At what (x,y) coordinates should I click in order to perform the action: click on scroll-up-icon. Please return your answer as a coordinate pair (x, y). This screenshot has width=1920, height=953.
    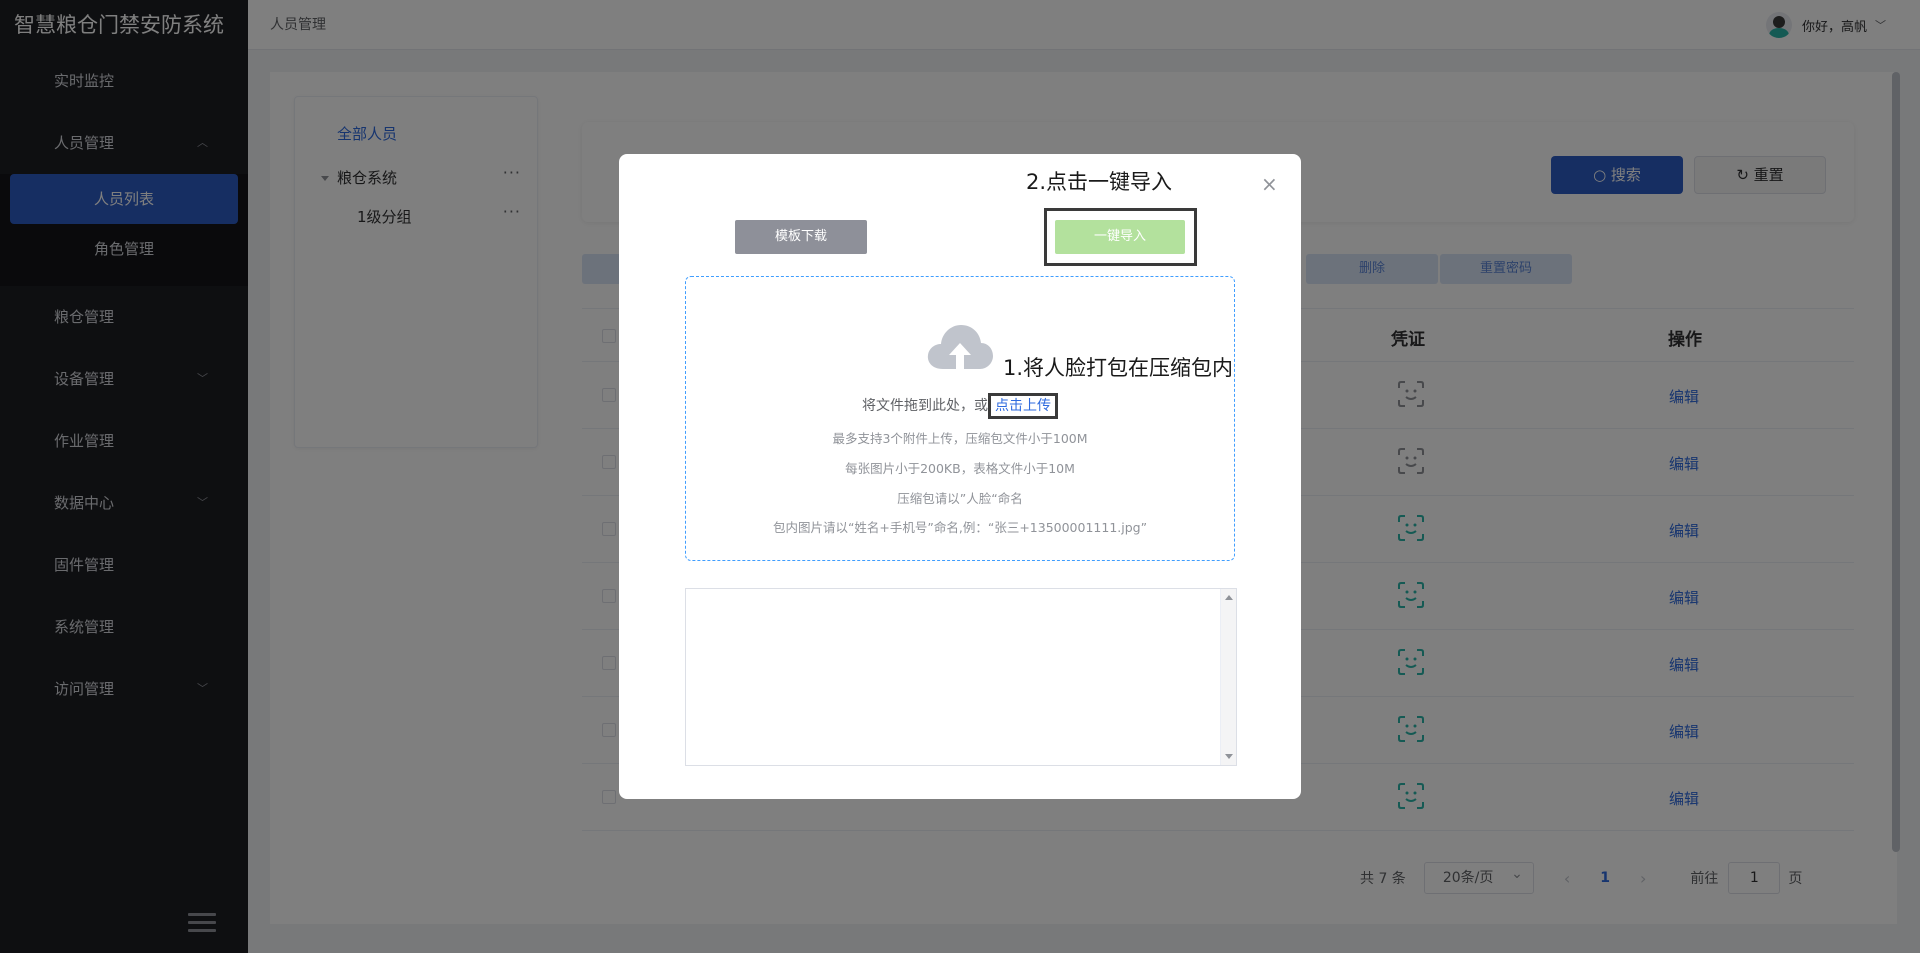
    Looking at the image, I should click on (1229, 597).